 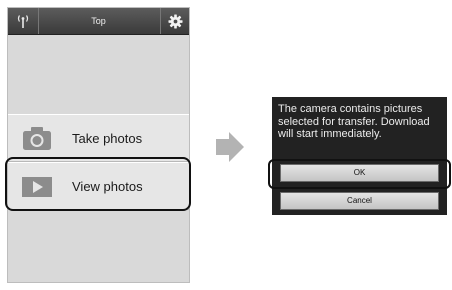 What do you see at coordinates (230, 147) in the screenshot?
I see `arrow-right-icon` at bounding box center [230, 147].